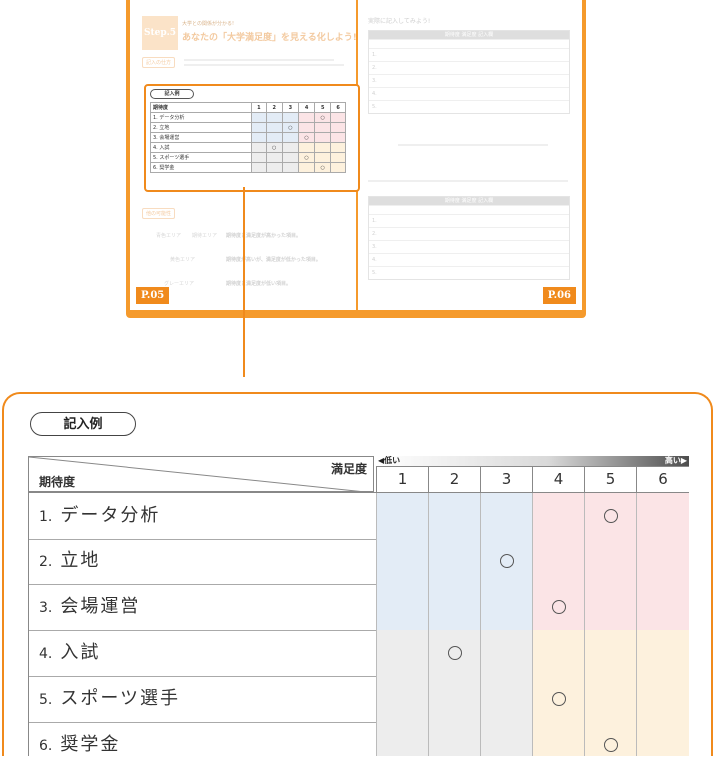 The width and height of the screenshot is (713, 758). I want to click on mini-row-label: 5. スポーツ選手, so click(201, 157).